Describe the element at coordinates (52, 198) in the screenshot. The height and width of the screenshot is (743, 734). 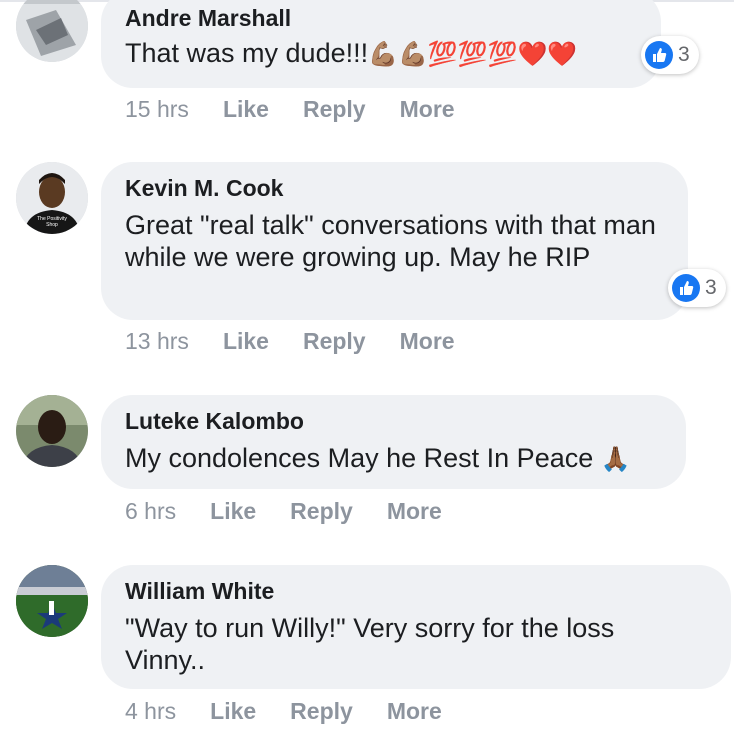
I see `avatar: The Positivity Shop` at that location.